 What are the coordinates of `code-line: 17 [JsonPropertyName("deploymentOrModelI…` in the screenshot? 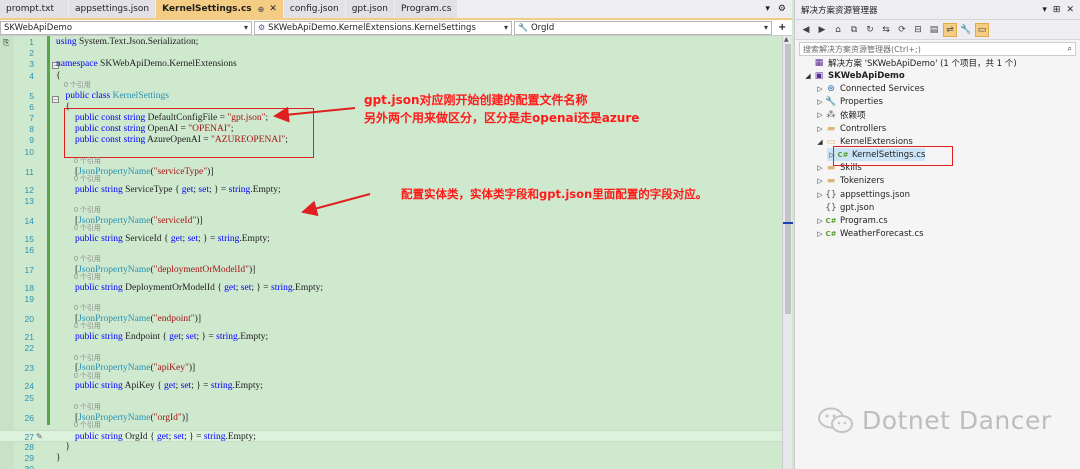 It's located at (391, 270).